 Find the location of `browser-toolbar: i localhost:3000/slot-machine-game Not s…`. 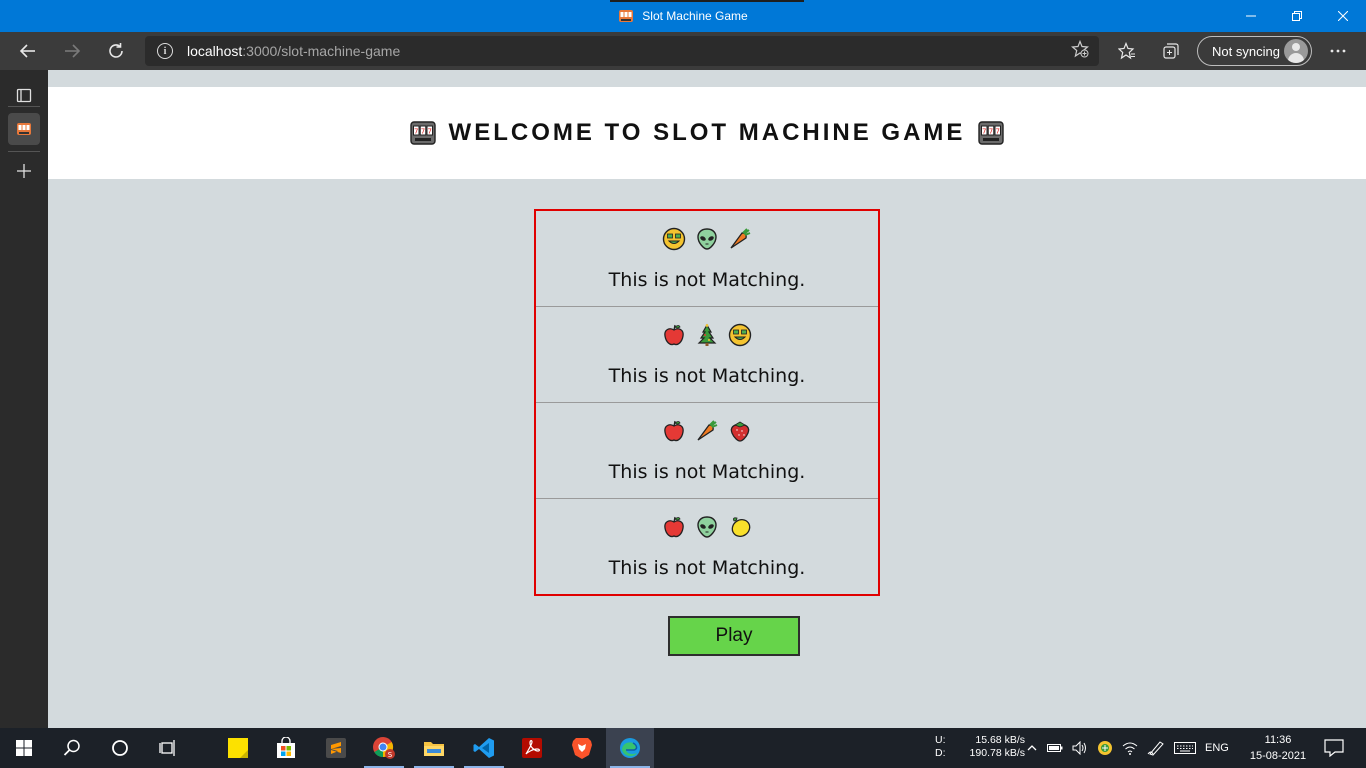

browser-toolbar: i localhost:3000/slot-machine-game Not s… is located at coordinates (683, 51).